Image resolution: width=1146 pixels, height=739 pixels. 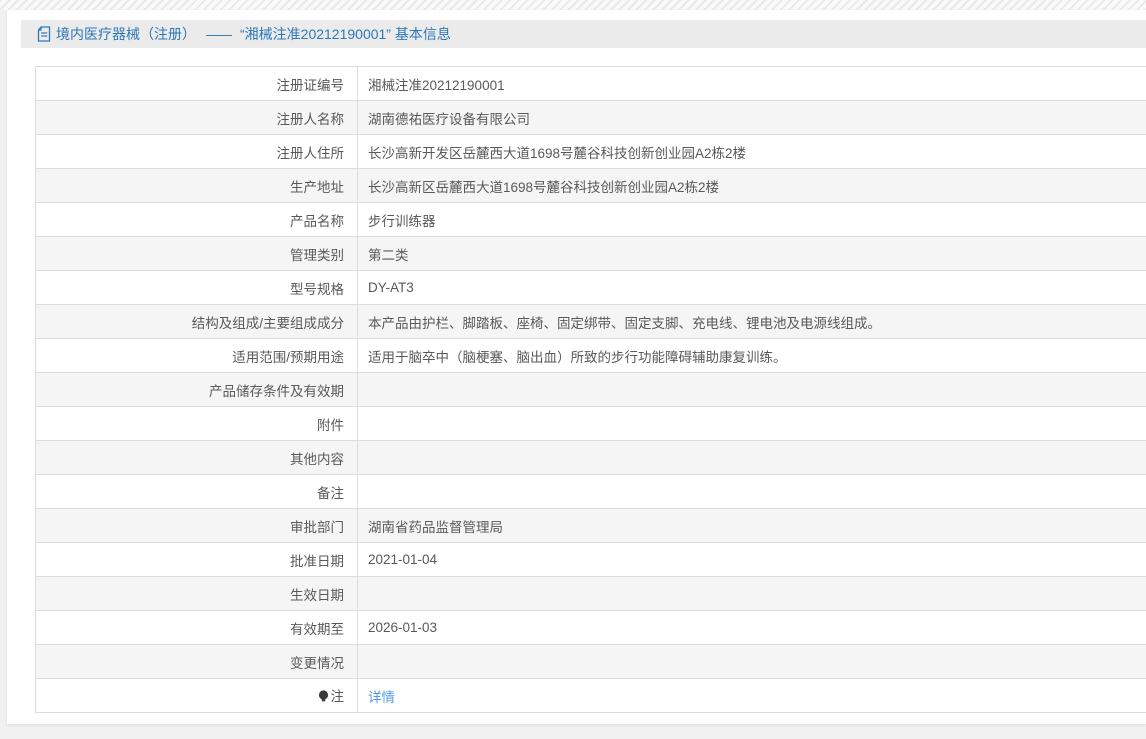 I want to click on table-row: 备注, so click(x=590, y=491).